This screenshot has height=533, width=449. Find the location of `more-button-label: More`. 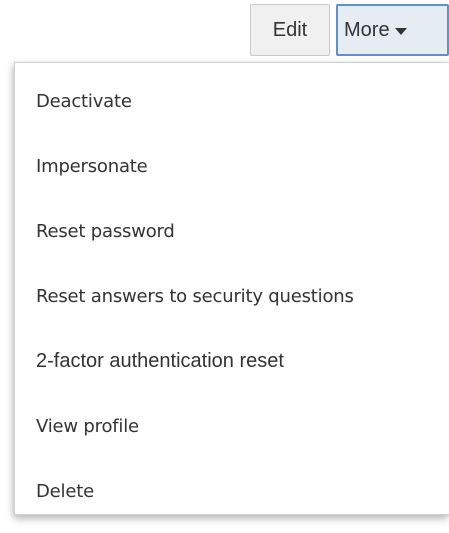

more-button-label: More is located at coordinates (367, 29).